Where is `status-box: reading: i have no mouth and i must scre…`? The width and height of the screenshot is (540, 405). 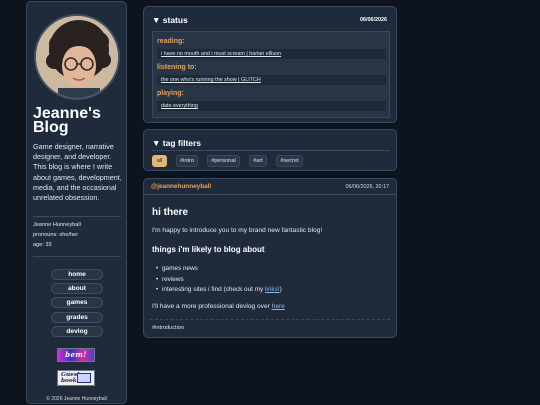
status-box: reading: i have no mouth and i must scre… is located at coordinates (271, 74).